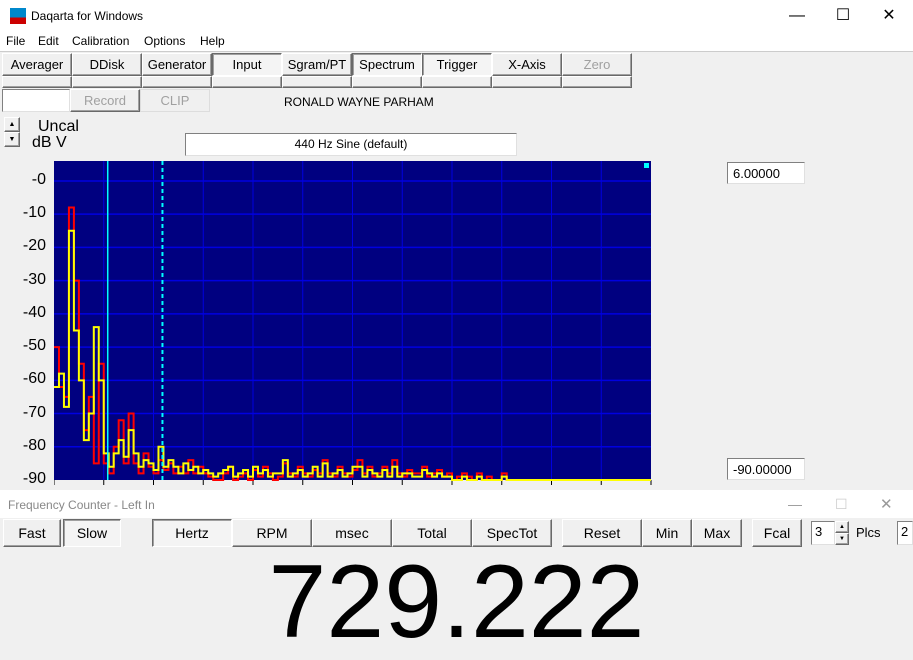 This screenshot has height=660, width=913. What do you see at coordinates (12, 124) in the screenshot?
I see `scale-up-button: ▲` at bounding box center [12, 124].